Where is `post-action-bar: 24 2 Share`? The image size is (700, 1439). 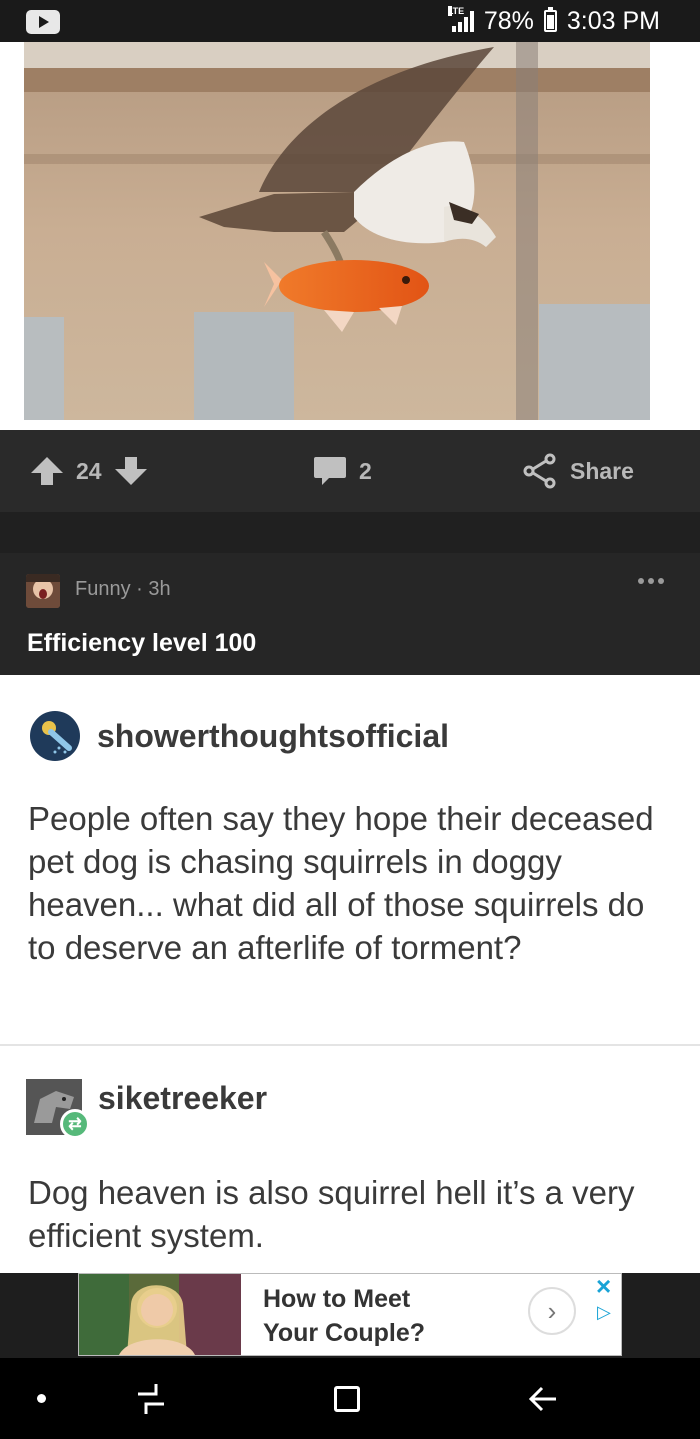
post-action-bar: 24 2 Share is located at coordinates (350, 471).